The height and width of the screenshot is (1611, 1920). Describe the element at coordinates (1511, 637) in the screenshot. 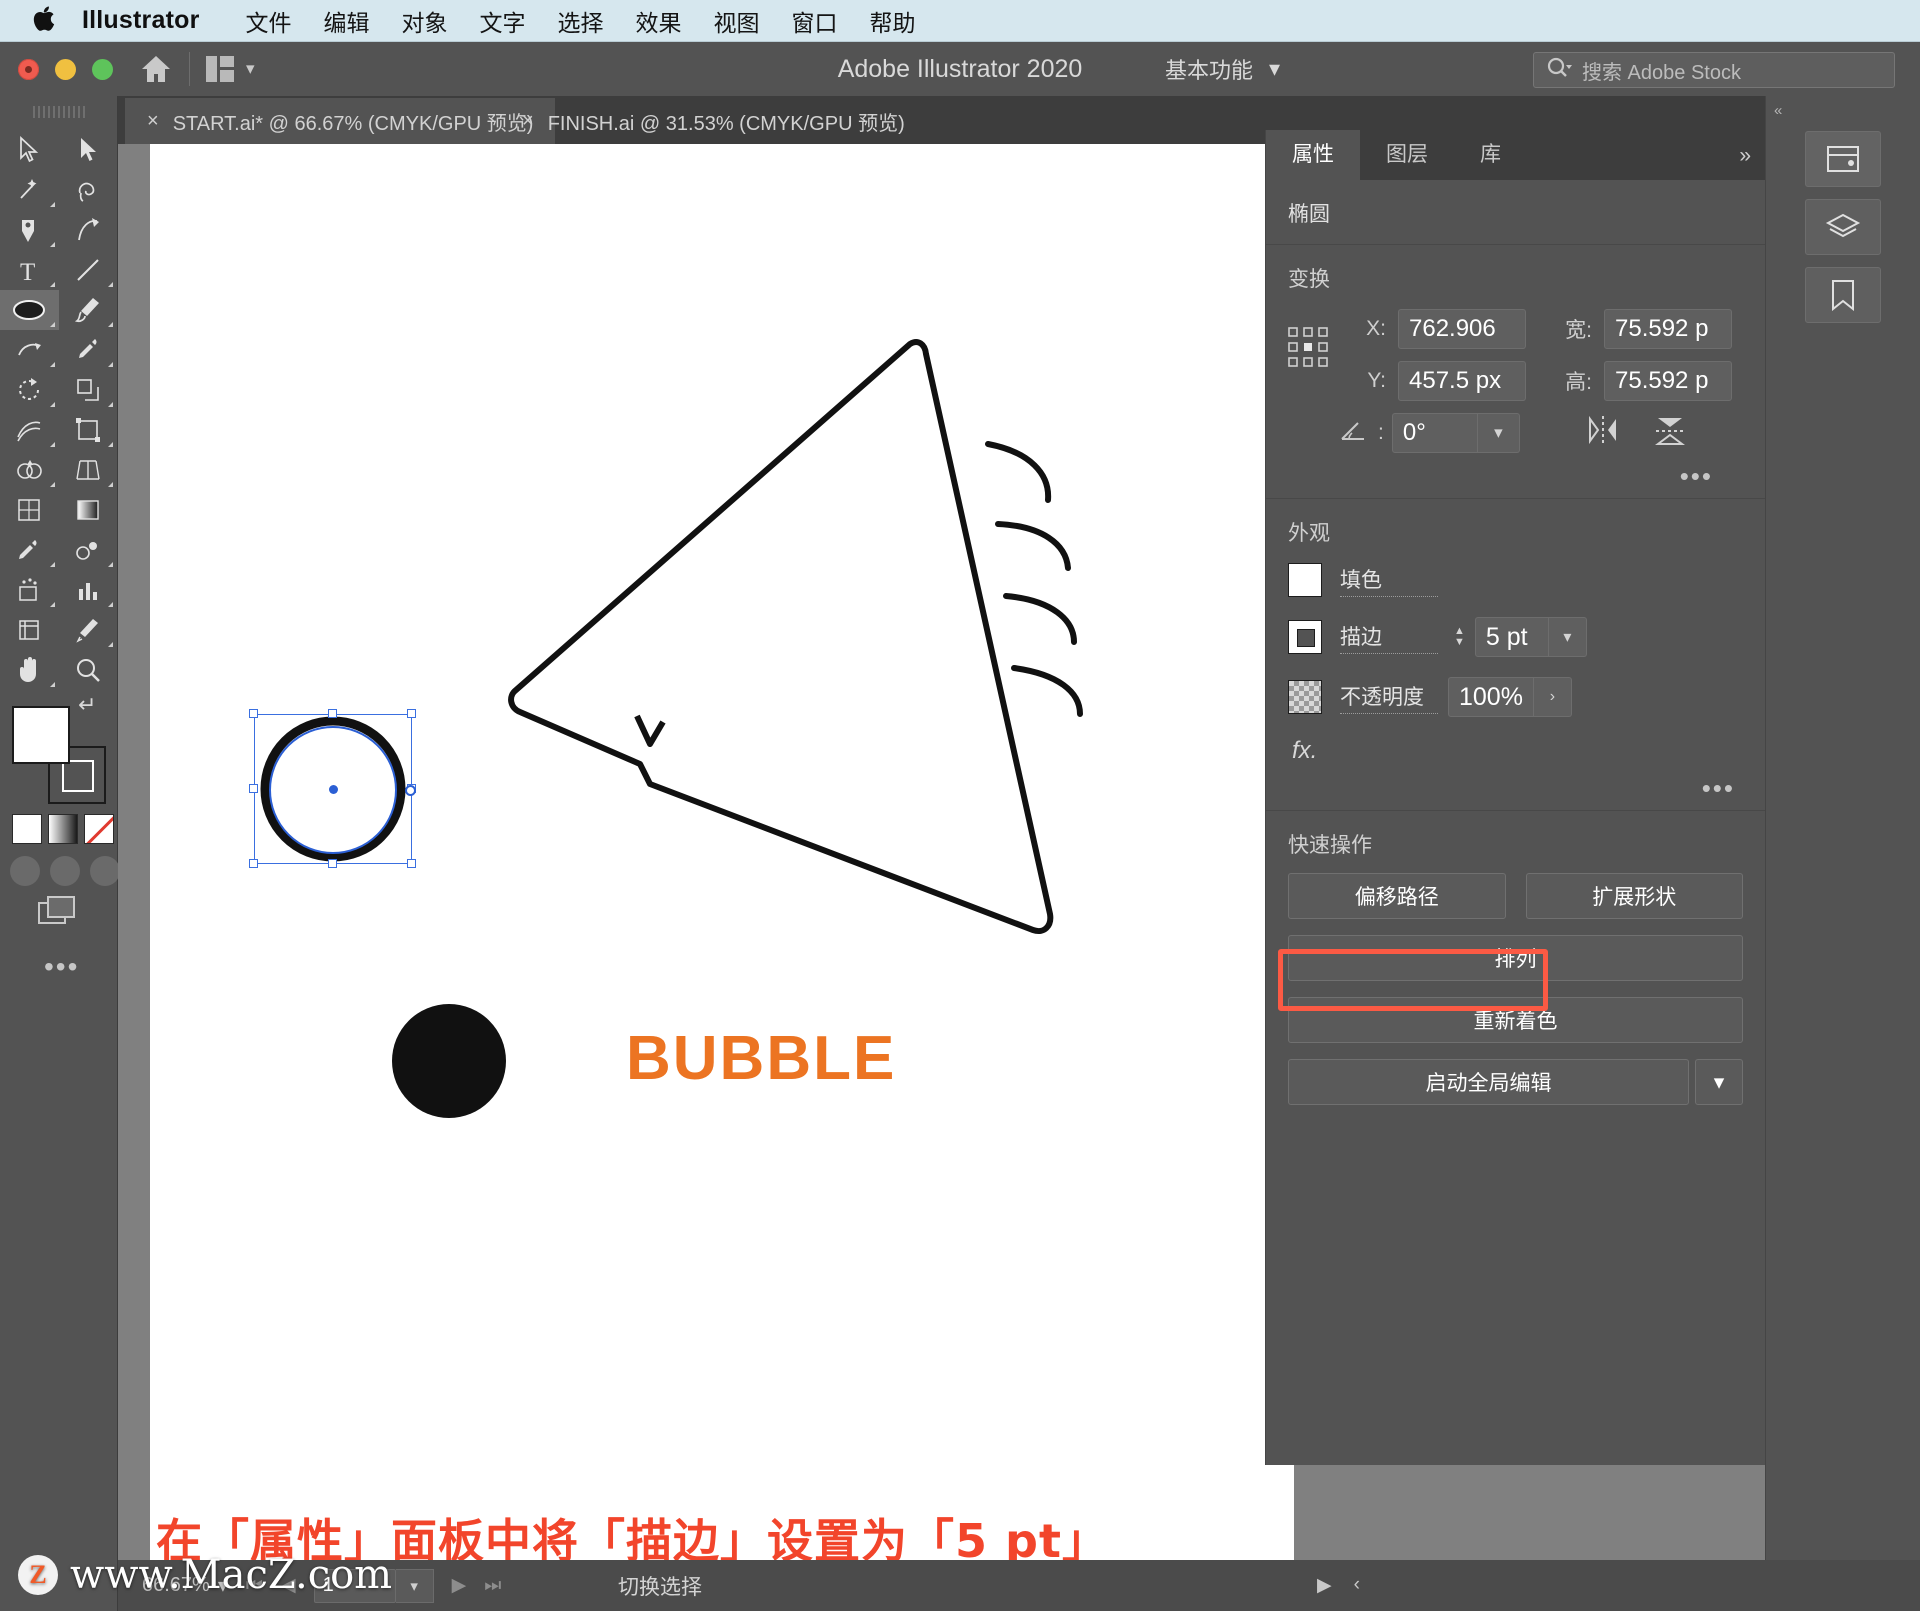

I see `stroke-weight-input: 5 pt` at that location.